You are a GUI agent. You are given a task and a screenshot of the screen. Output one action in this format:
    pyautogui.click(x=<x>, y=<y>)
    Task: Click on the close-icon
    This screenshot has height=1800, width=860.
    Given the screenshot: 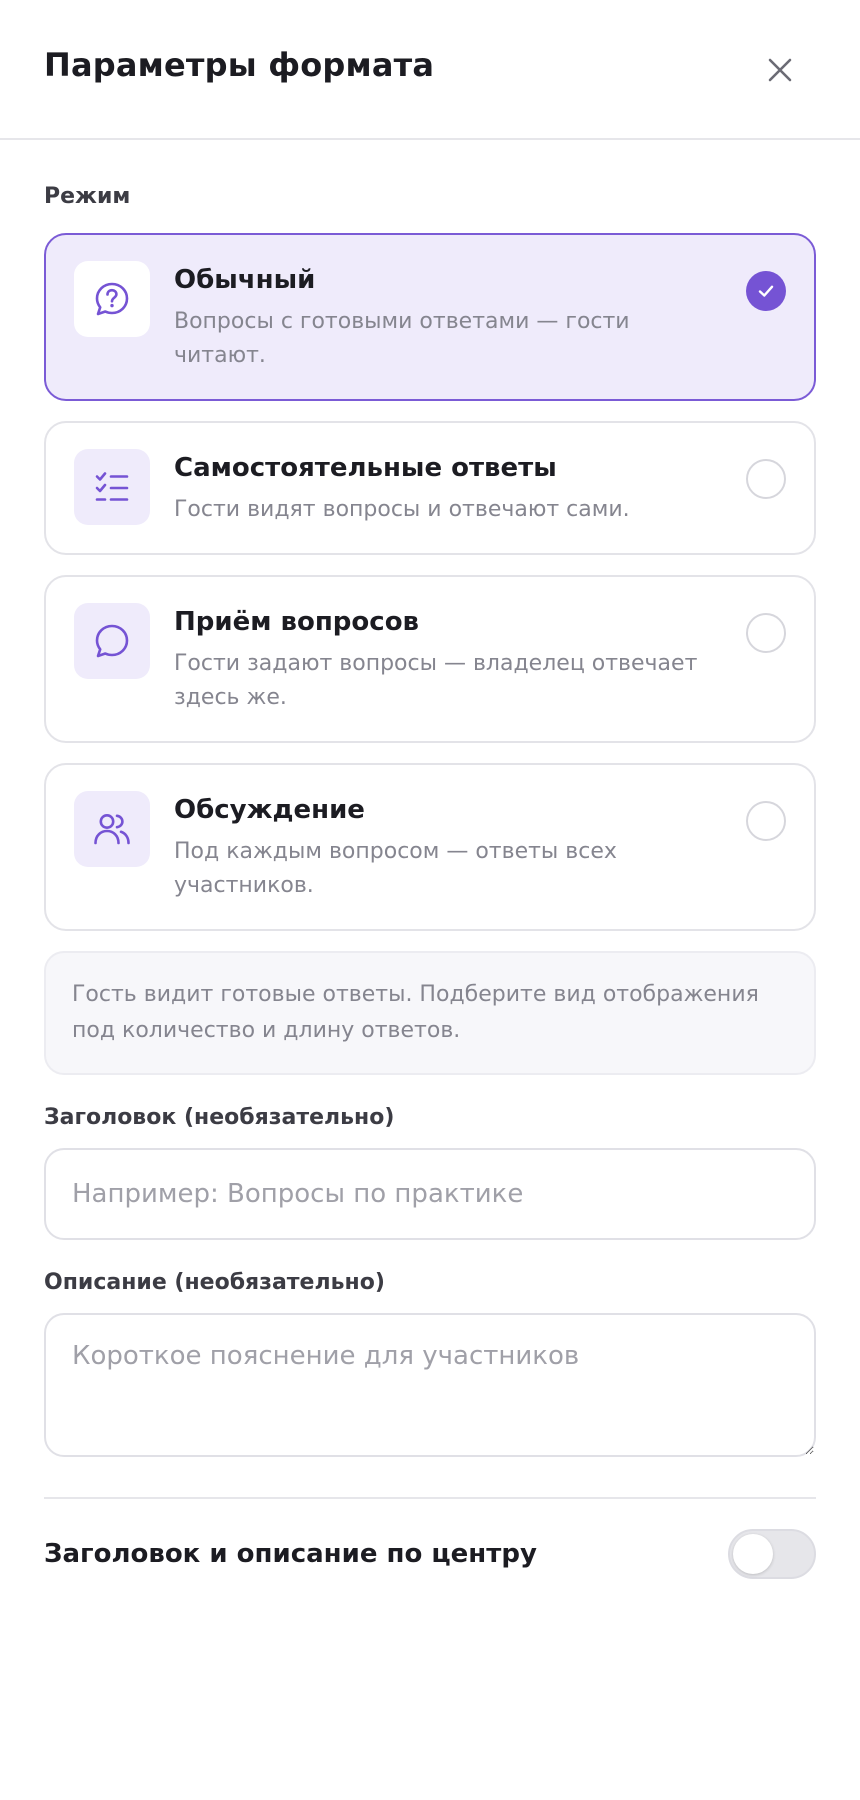 What is the action you would take?
    pyautogui.click(x=780, y=70)
    